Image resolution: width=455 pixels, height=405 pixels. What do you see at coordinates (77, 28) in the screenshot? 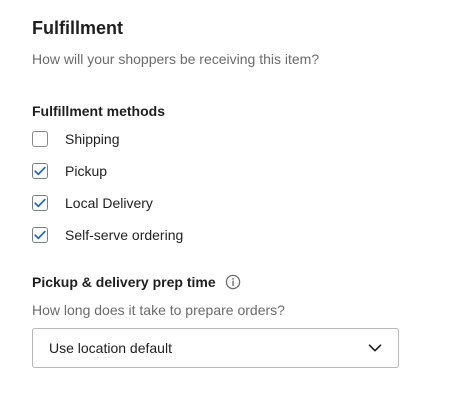
I see `section-title: Fulfillment` at bounding box center [77, 28].